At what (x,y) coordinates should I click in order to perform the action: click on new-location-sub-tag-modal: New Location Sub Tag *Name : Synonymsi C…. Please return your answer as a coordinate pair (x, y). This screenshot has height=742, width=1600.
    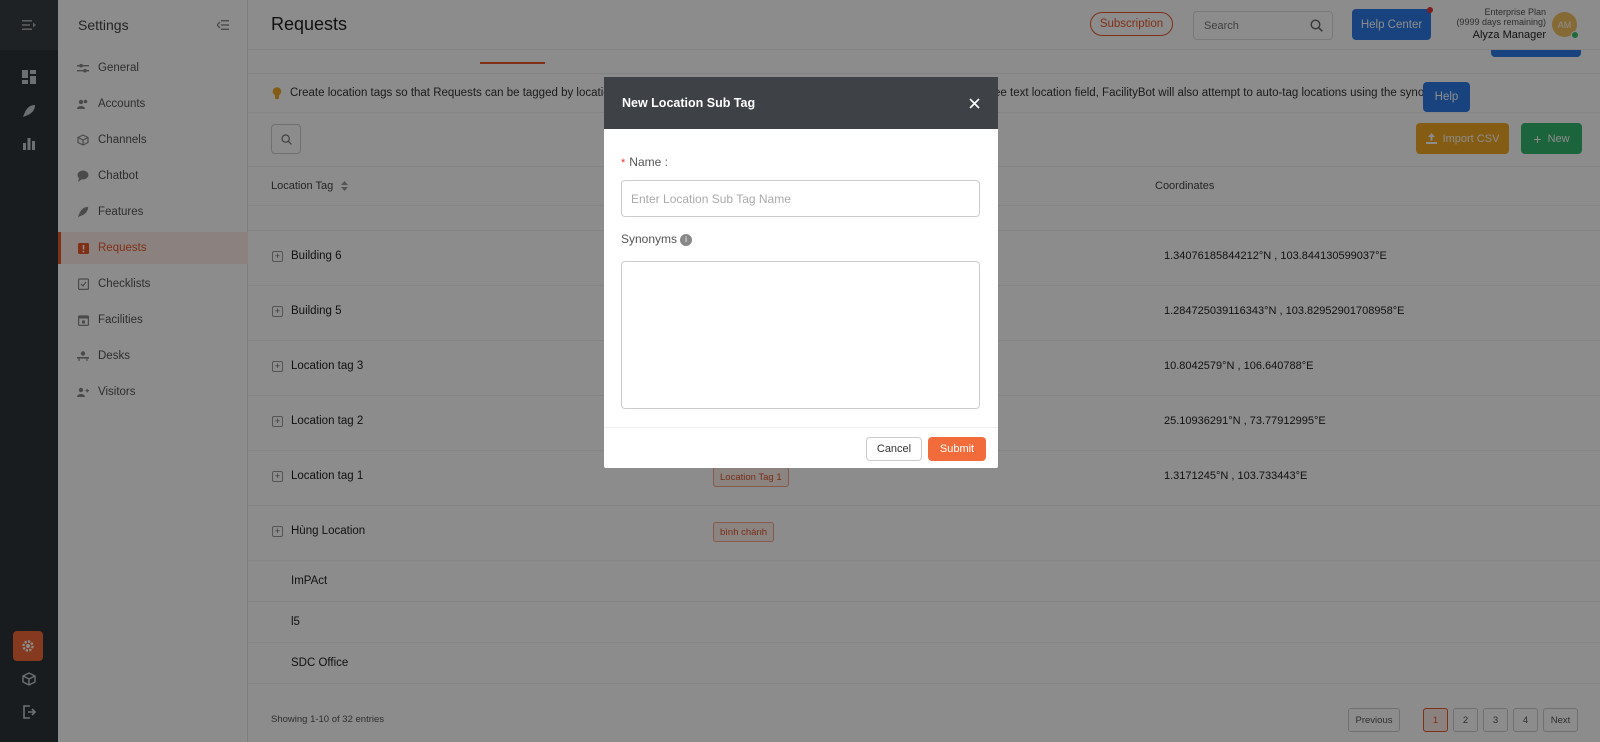
    Looking at the image, I should click on (801, 272).